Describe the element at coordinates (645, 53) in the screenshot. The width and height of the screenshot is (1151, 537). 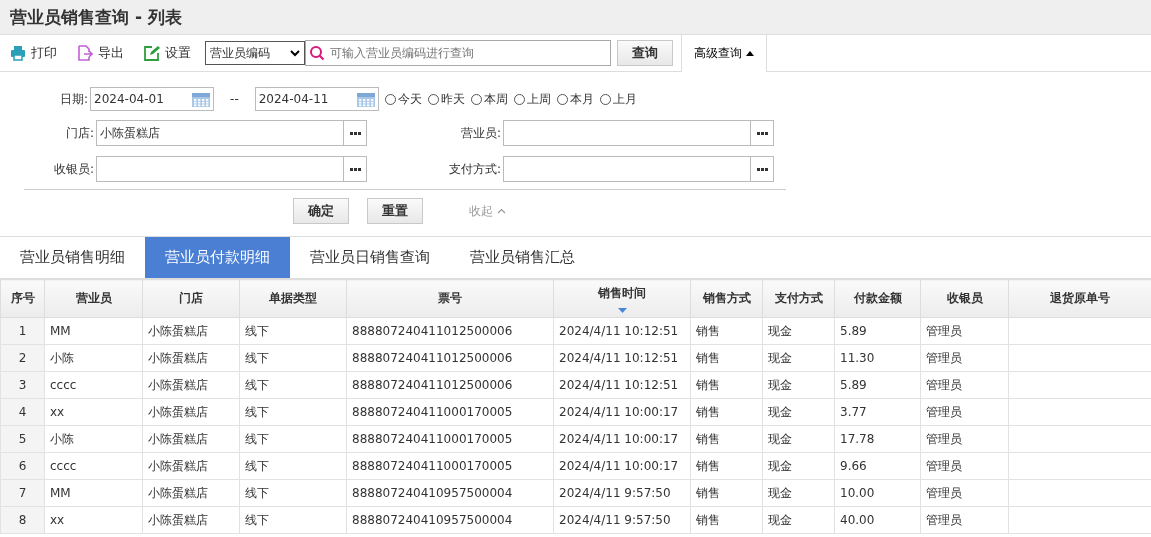
I see `search-button: 查询` at that location.